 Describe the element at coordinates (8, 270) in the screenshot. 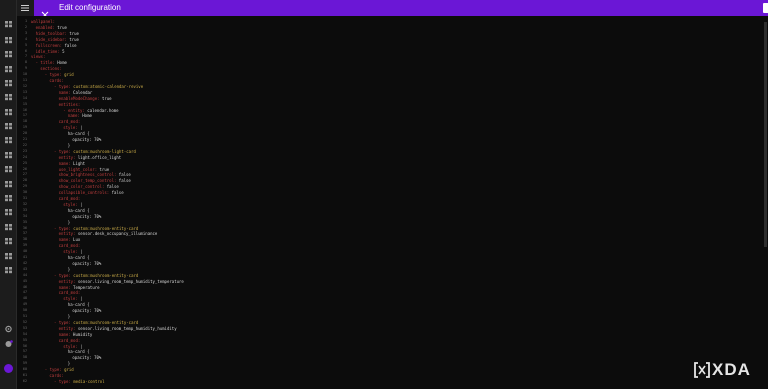

I see `developer-tools-icon` at that location.